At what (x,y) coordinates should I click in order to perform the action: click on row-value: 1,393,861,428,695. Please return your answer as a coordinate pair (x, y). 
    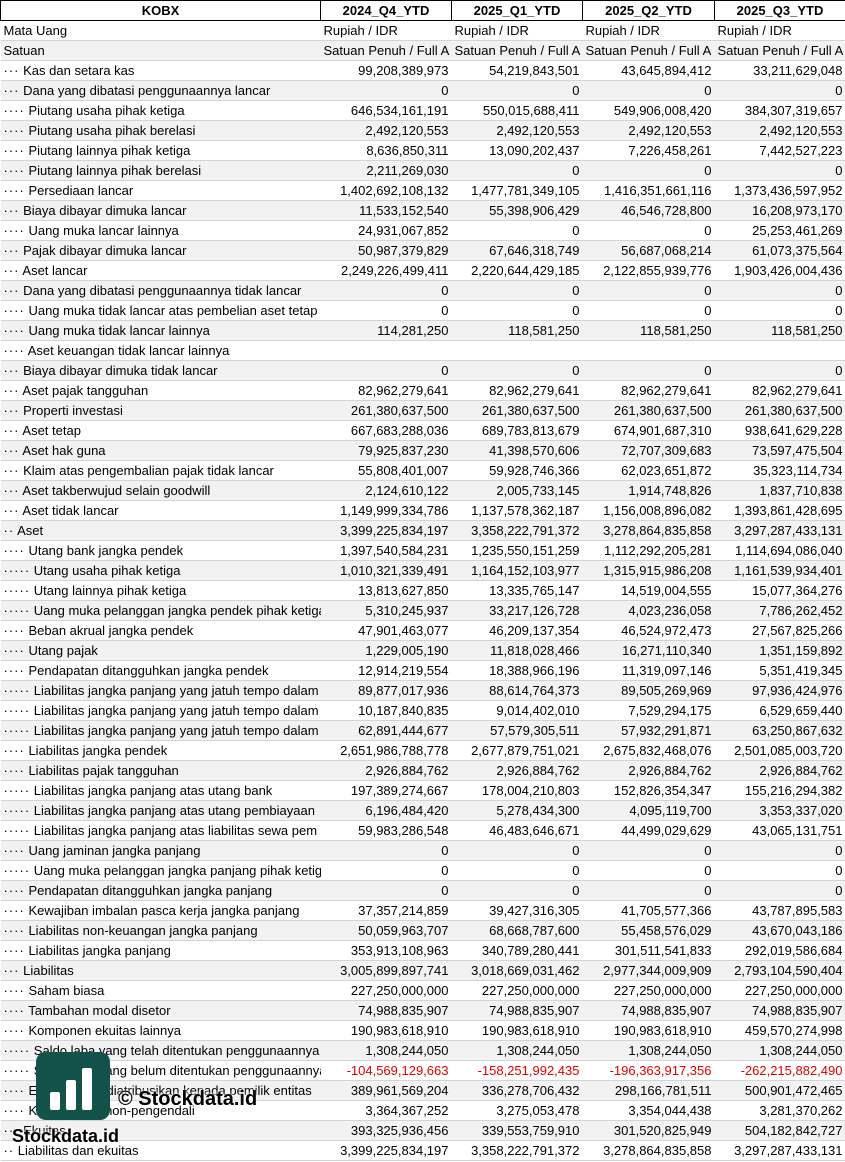
    Looking at the image, I should click on (780, 511).